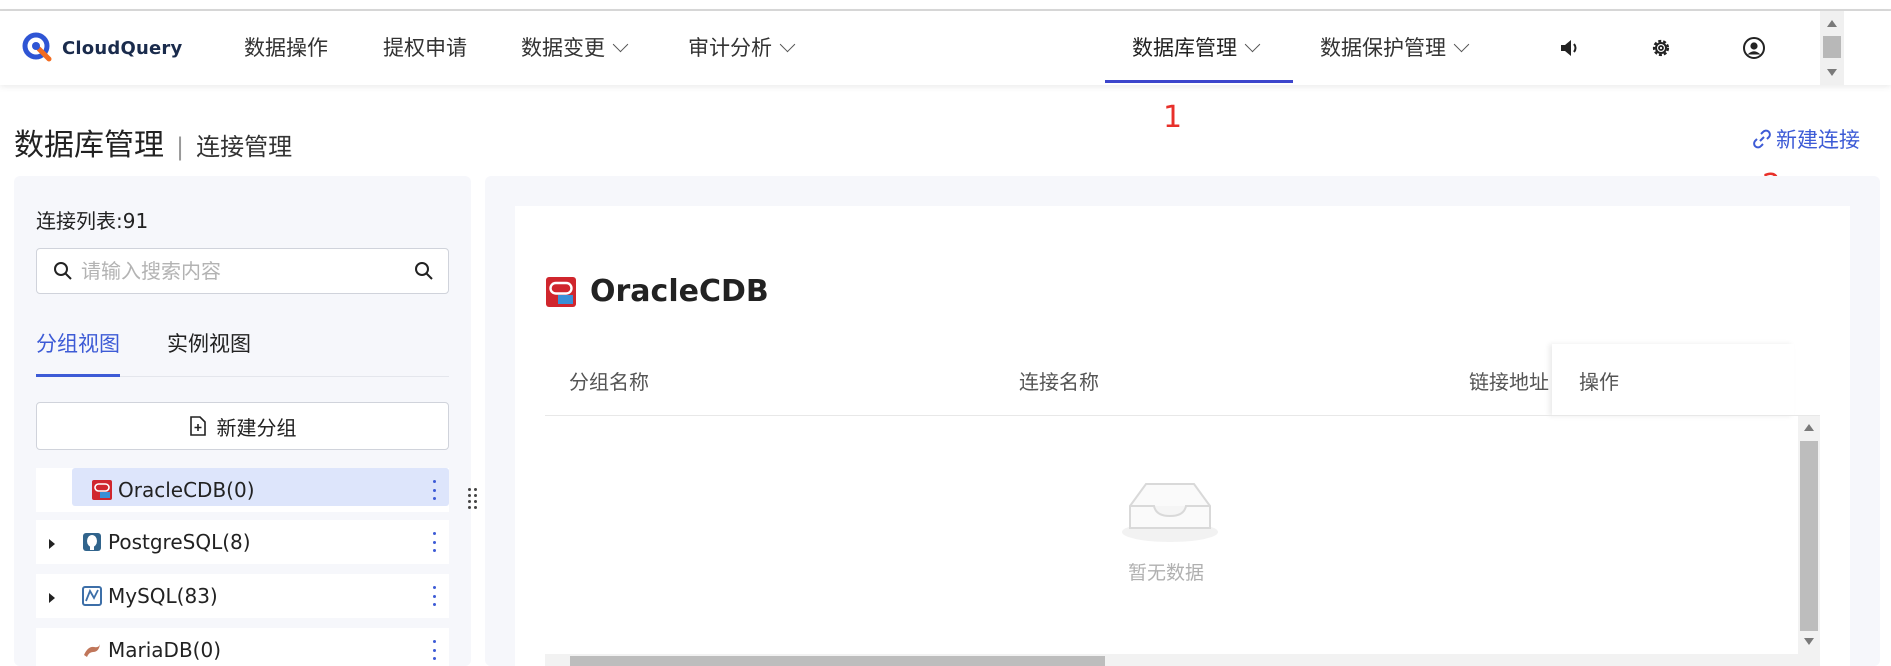  I want to click on speaker-icon, so click(1569, 48).